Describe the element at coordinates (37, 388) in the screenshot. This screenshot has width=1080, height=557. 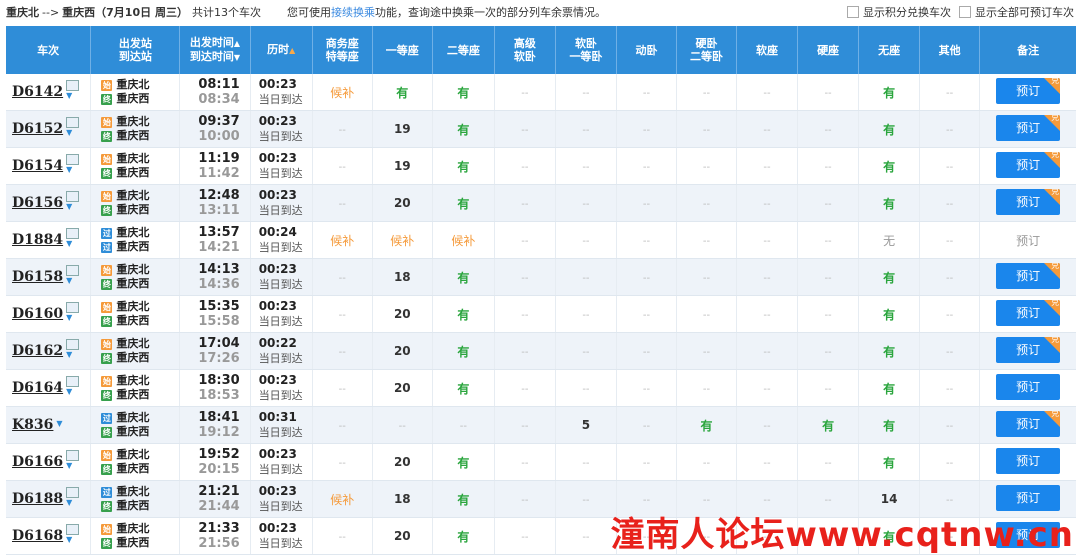
I see `train-number-link: D6164` at that location.